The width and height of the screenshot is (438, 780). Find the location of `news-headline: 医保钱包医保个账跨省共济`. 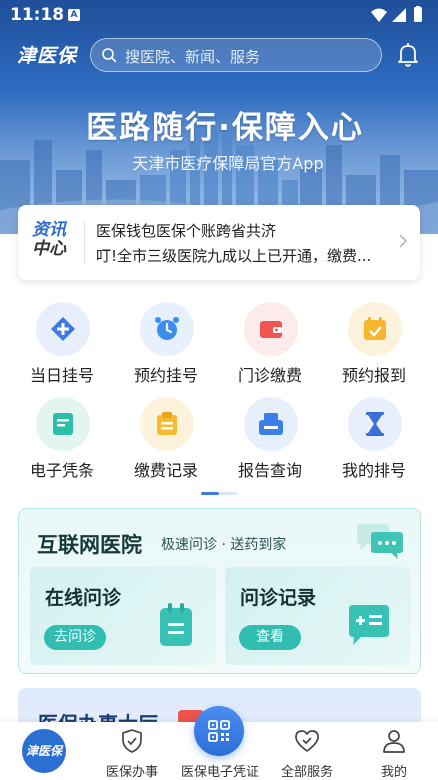

news-headline: 医保钱包医保个账跨省共济 is located at coordinates (245, 230).